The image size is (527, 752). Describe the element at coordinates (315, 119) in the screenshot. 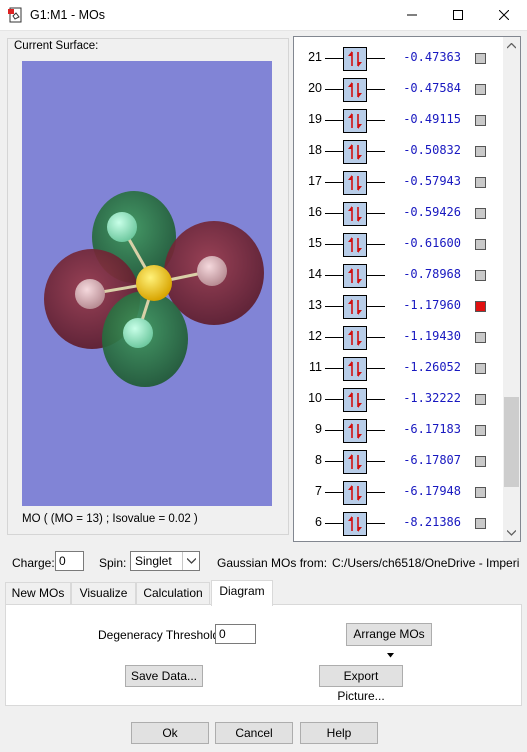

I see `mo-index: 19` at that location.